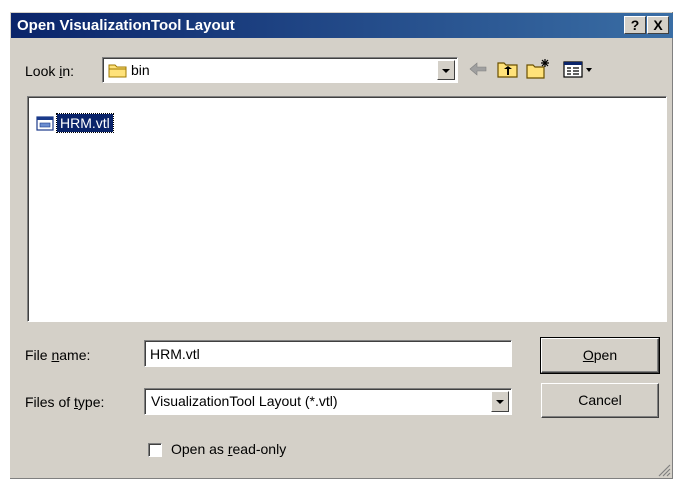 The height and width of the screenshot is (479, 673). Describe the element at coordinates (244, 401) in the screenshot. I see `file-type-value: VisualizationTool Layout (*.vtl)` at that location.